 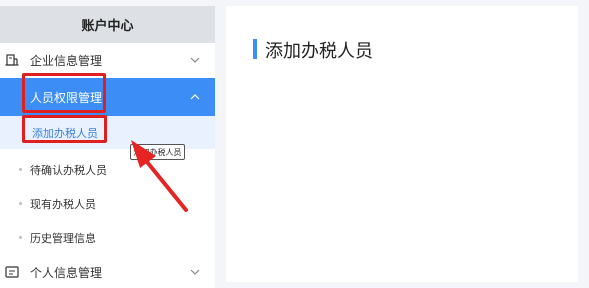 I want to click on highlight-box-add-staff, so click(x=64, y=129).